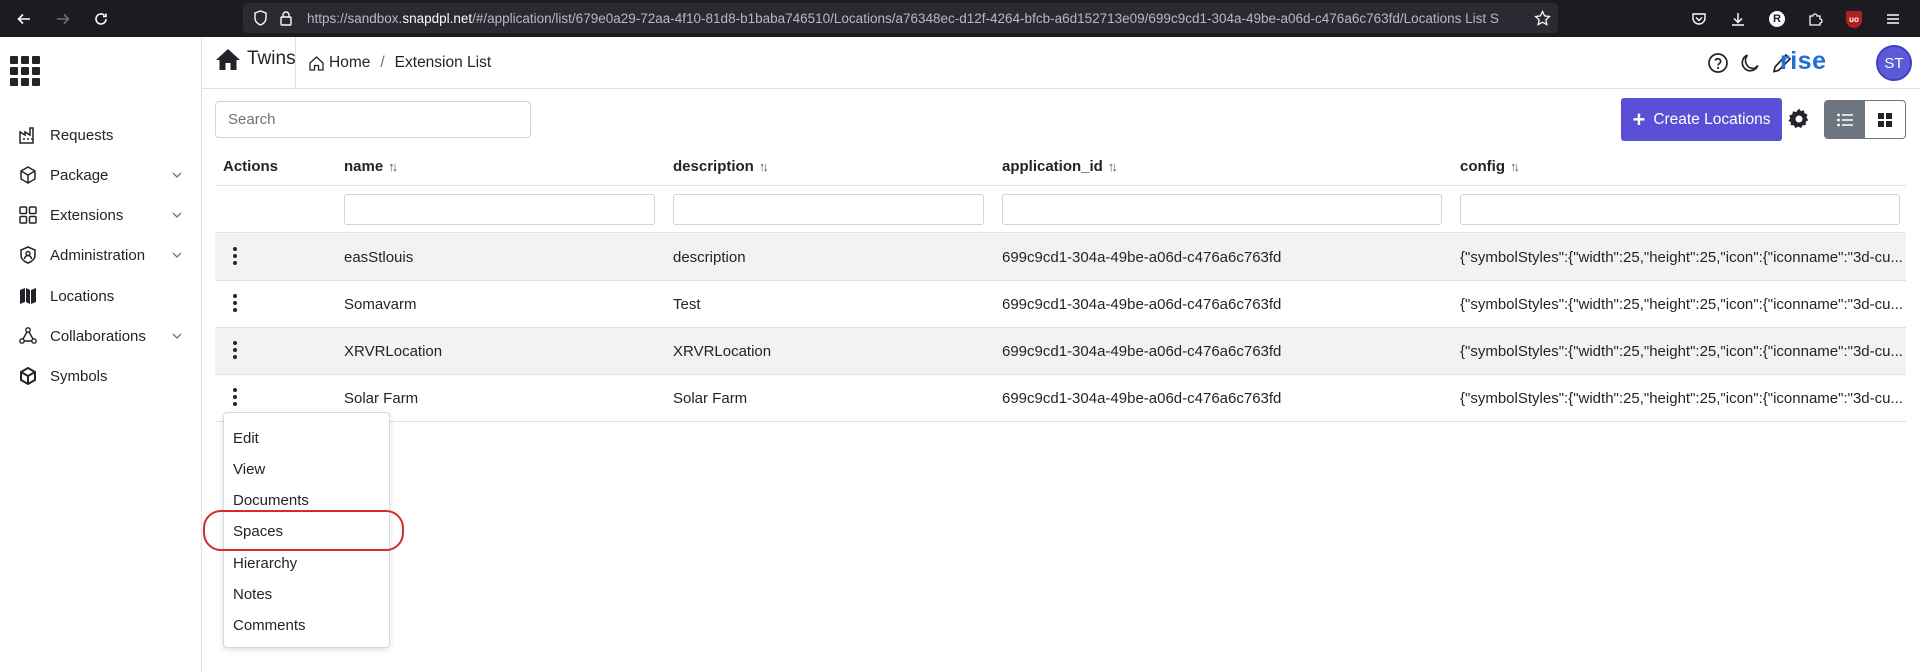 This screenshot has height=672, width=1920. Describe the element at coordinates (28, 135) in the screenshot. I see `factory-icon` at that location.